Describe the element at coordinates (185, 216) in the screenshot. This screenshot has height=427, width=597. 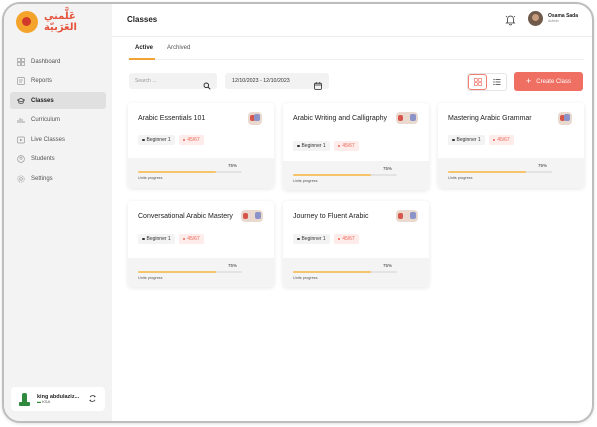
I see `class-title: Conversational Arabic Mastery` at that location.